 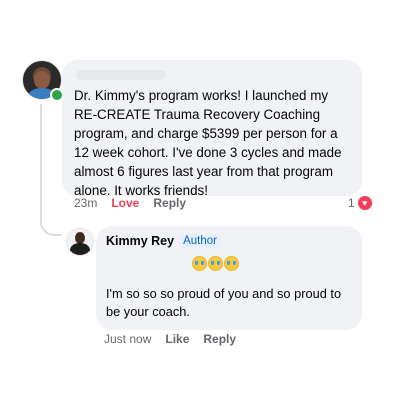 I want to click on reply-avatar, so click(x=80, y=242).